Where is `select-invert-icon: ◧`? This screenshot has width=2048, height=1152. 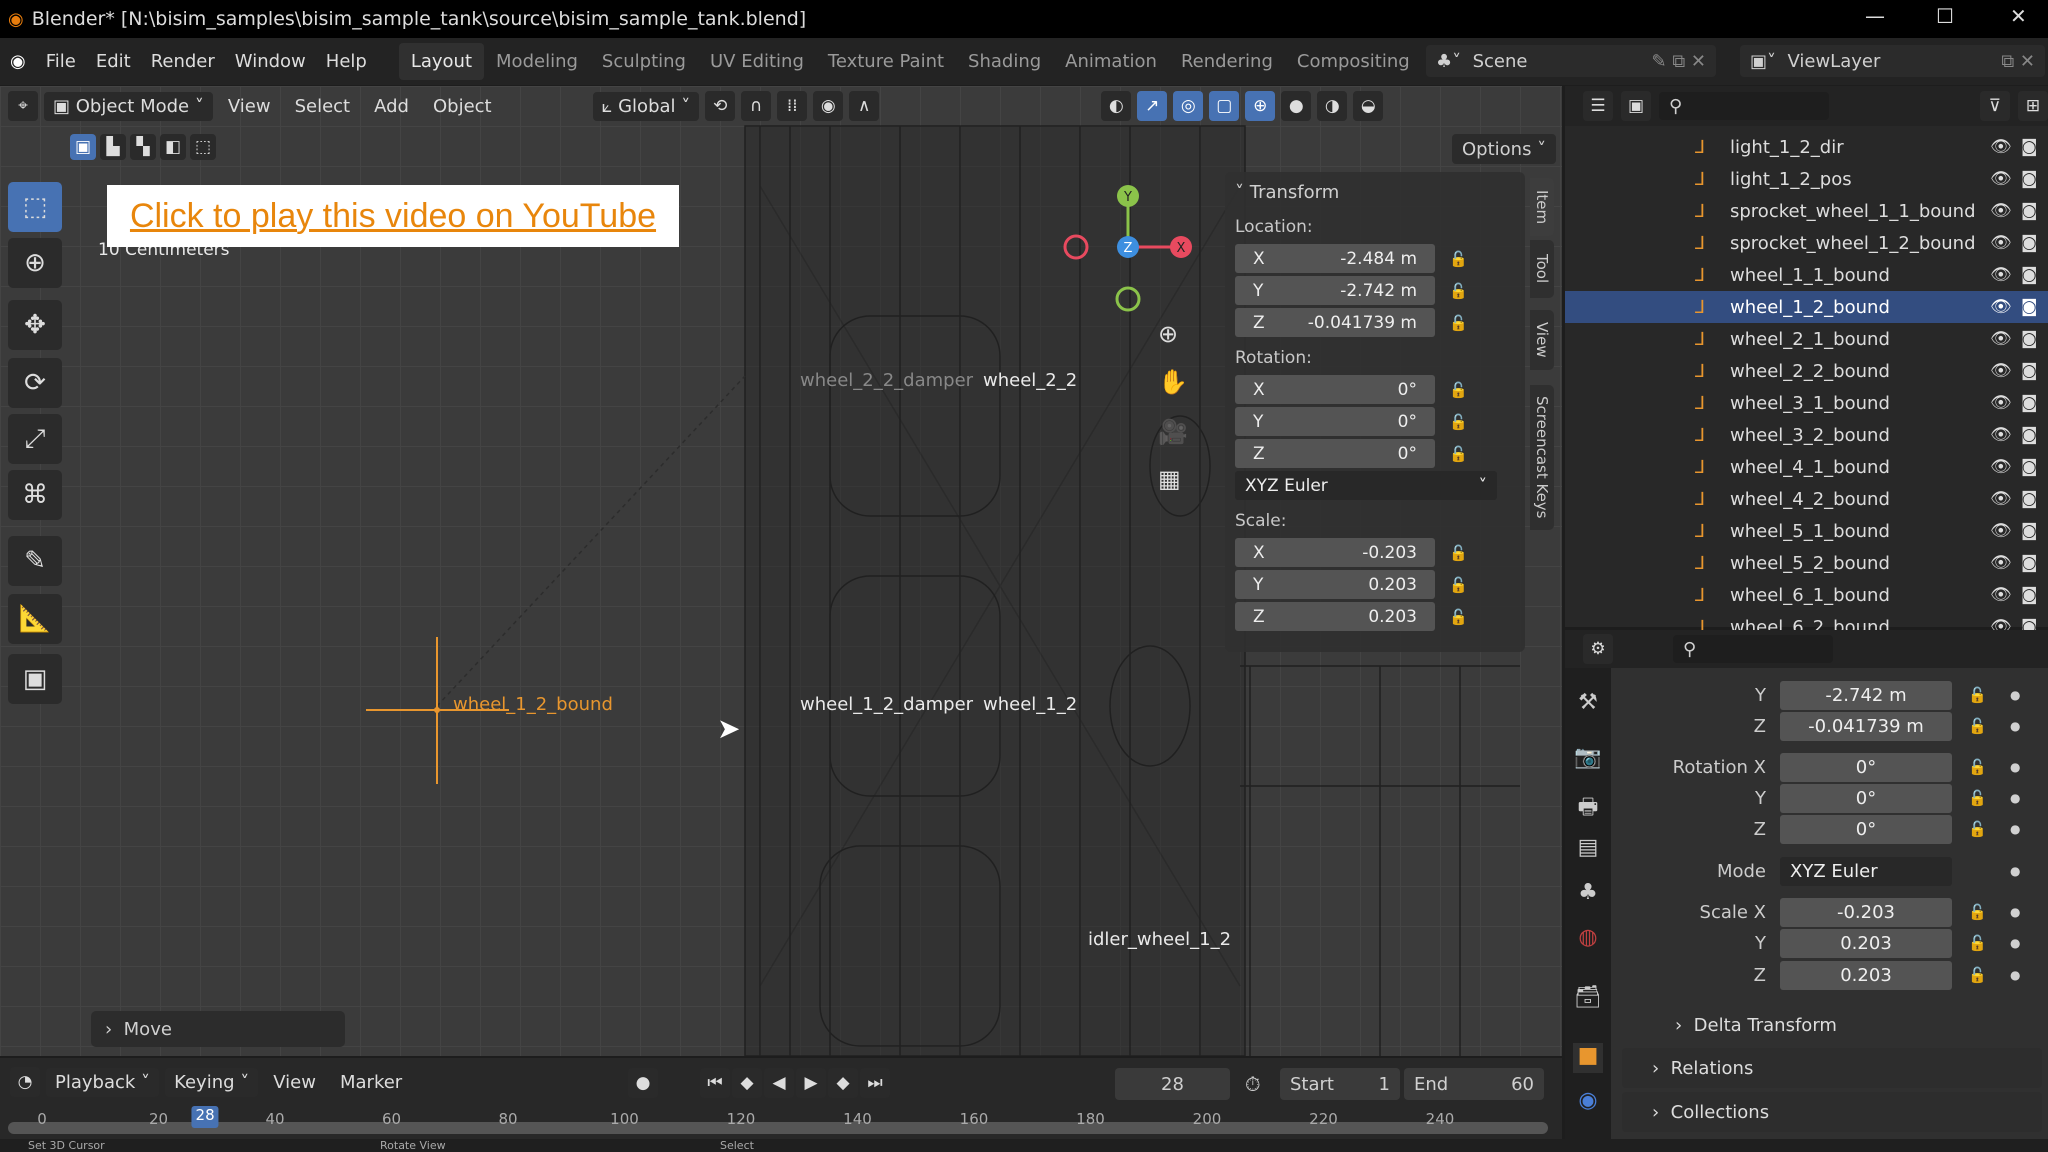 select-invert-icon: ◧ is located at coordinates (173, 147).